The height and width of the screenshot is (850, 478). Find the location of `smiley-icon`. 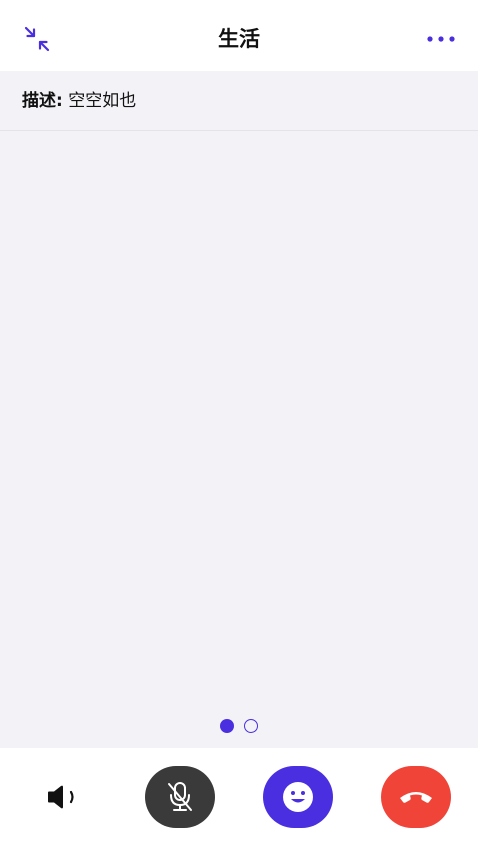

smiley-icon is located at coordinates (298, 797).